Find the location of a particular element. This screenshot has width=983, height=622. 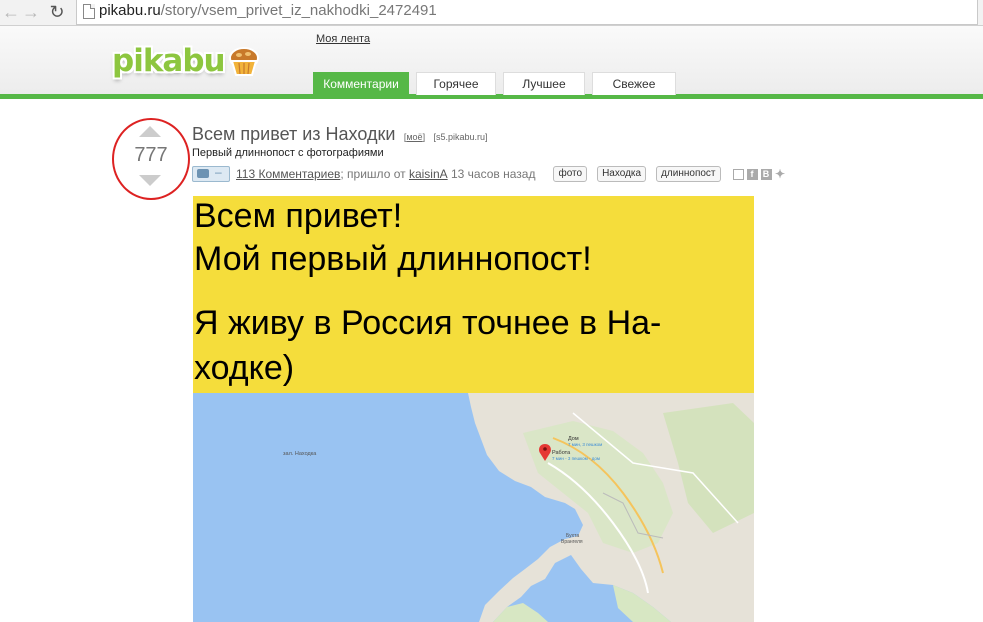

vote-widget: 777 is located at coordinates (151, 159).